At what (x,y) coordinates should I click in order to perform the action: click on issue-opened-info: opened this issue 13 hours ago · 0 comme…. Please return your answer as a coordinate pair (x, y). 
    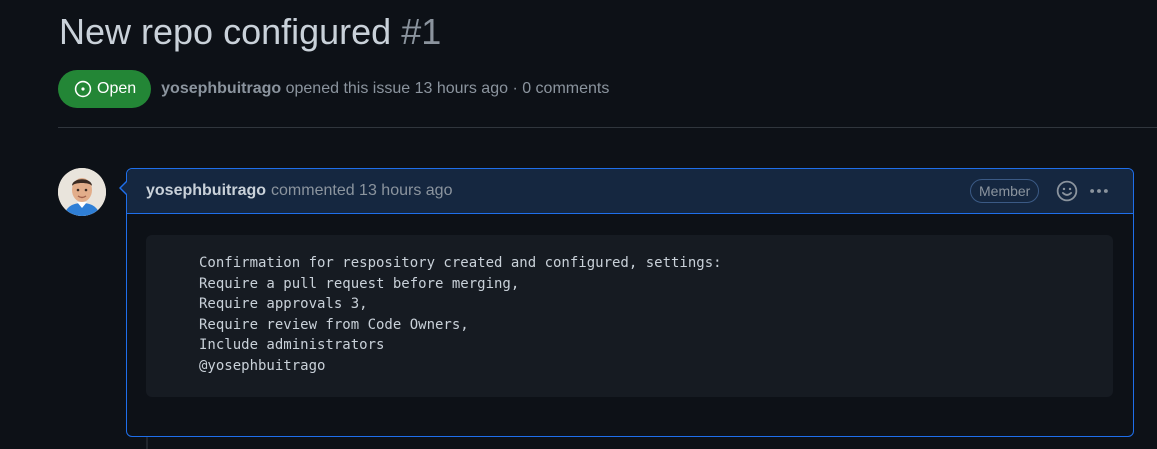
    Looking at the image, I should click on (447, 88).